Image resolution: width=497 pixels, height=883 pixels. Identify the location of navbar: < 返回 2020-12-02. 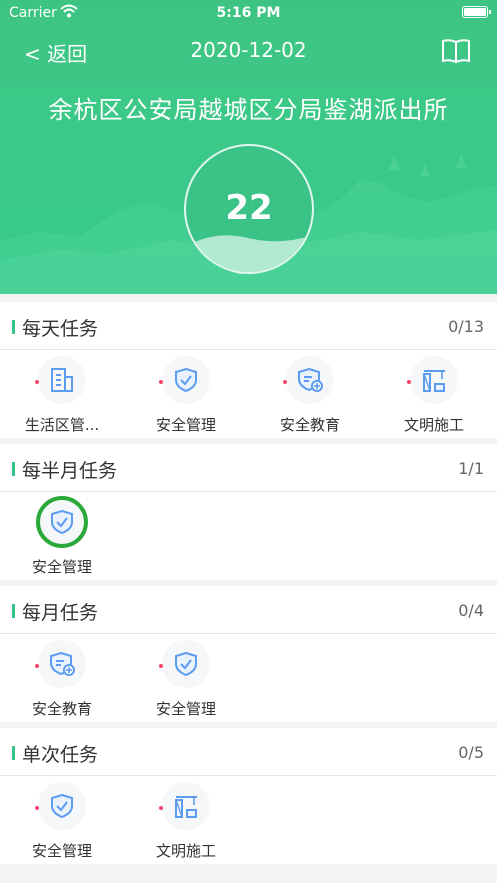
(248, 51).